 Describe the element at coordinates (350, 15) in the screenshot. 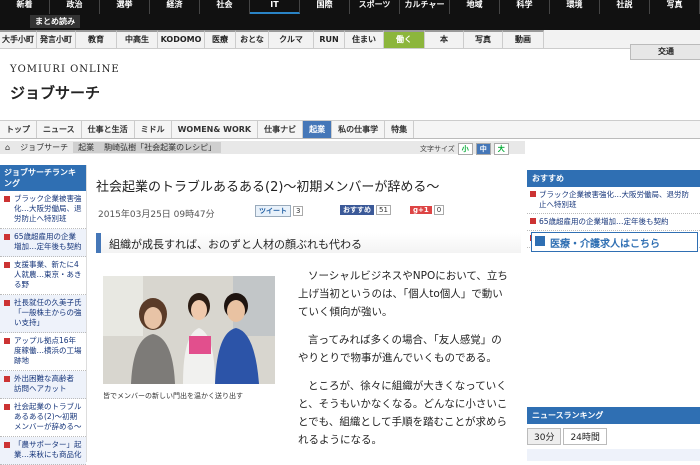

I see `top-navigation: 新着 政治 選挙 経済 社会 IT 国際 スポーツ カルチャー 地域 科学 環境 社説 写真 まとめ読み` at that location.